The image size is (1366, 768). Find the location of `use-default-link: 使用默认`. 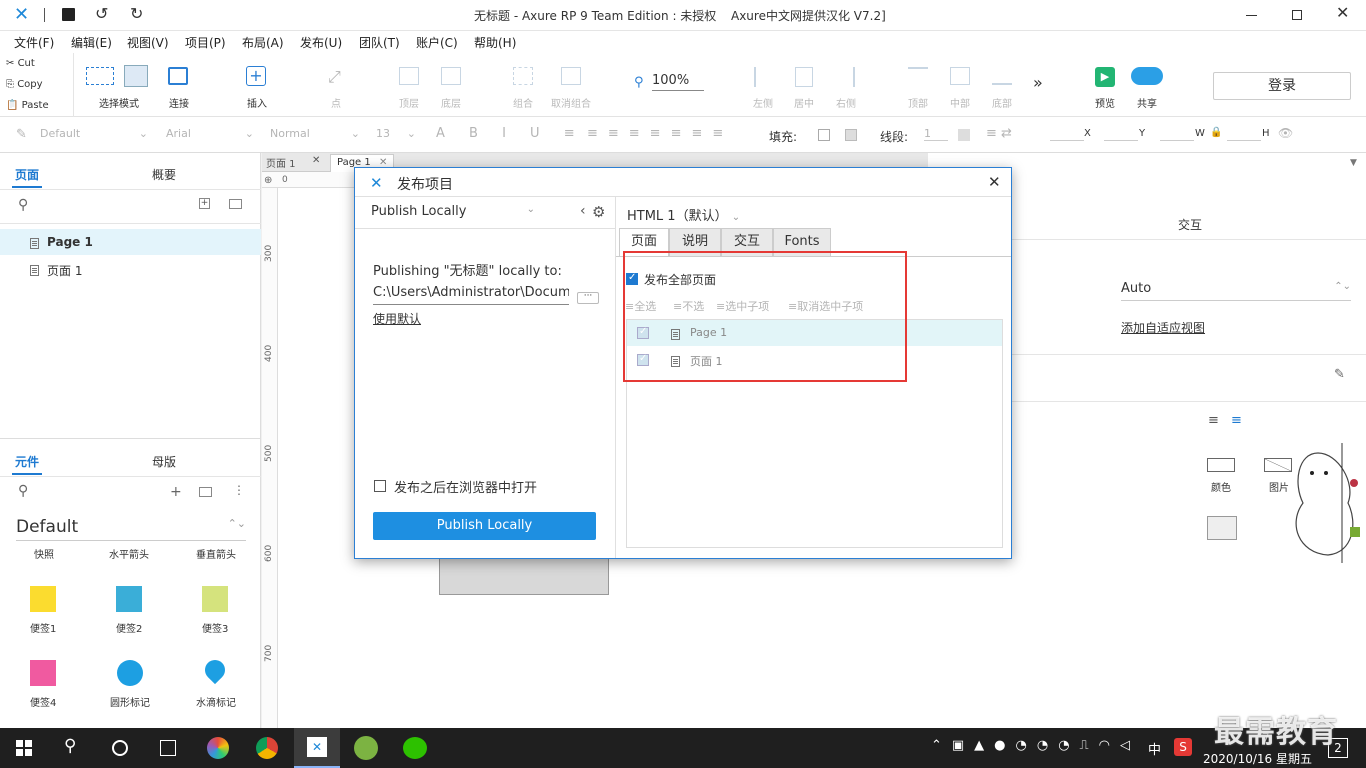

use-default-link: 使用默认 is located at coordinates (397, 318).